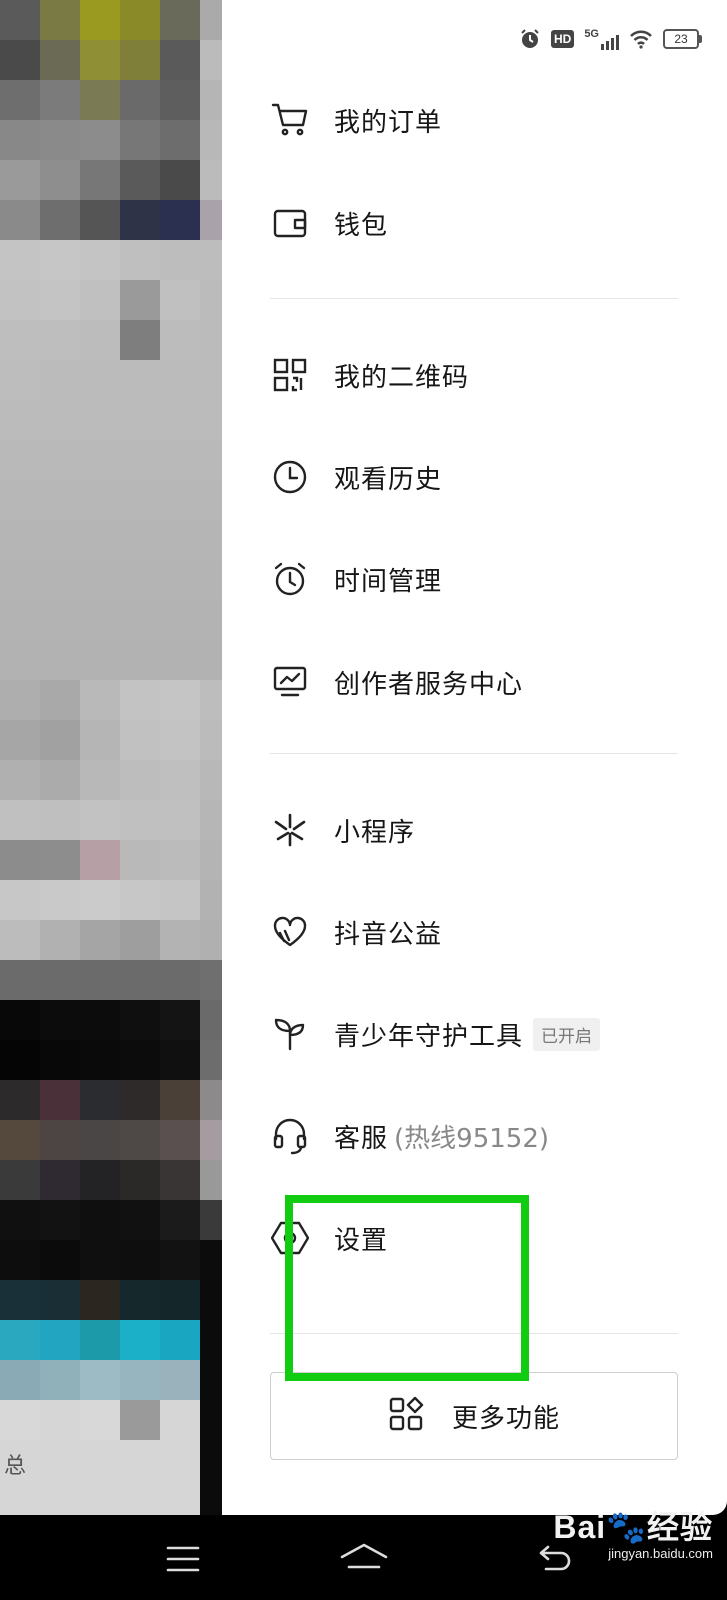 Image resolution: width=727 pixels, height=1600 pixels. Describe the element at coordinates (530, 38) in the screenshot. I see `alarm-icon` at that location.